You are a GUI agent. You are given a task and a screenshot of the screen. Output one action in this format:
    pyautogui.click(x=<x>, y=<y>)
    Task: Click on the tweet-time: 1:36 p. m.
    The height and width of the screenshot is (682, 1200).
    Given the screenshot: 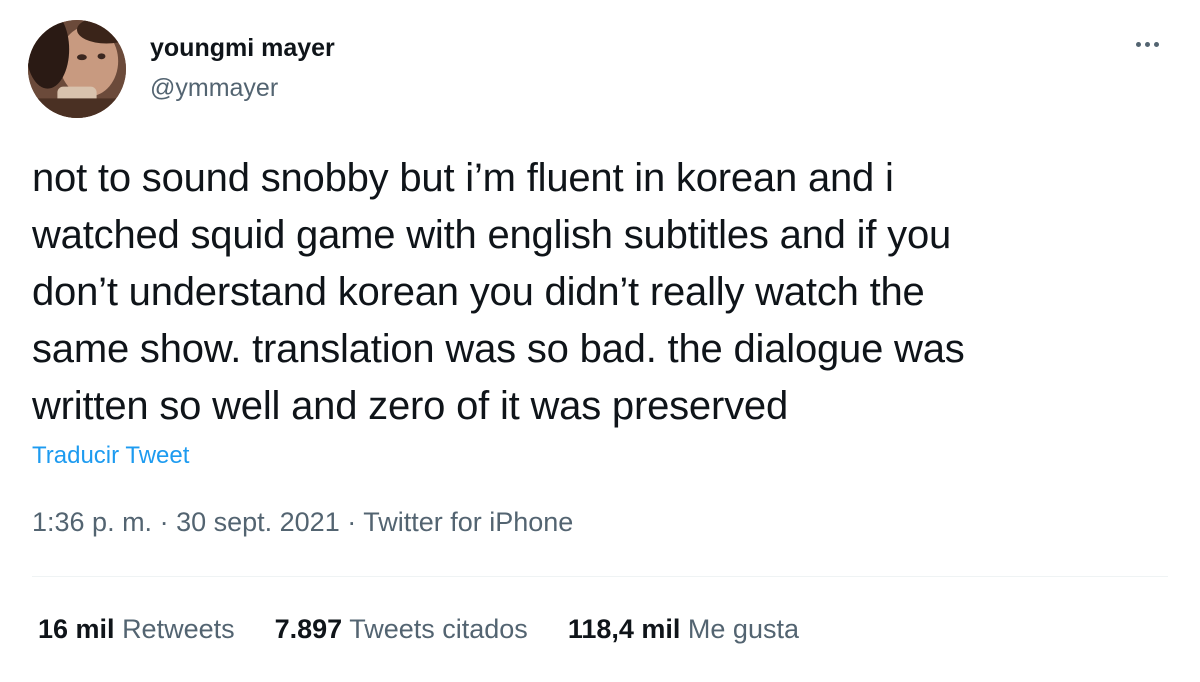 What is the action you would take?
    pyautogui.click(x=92, y=522)
    